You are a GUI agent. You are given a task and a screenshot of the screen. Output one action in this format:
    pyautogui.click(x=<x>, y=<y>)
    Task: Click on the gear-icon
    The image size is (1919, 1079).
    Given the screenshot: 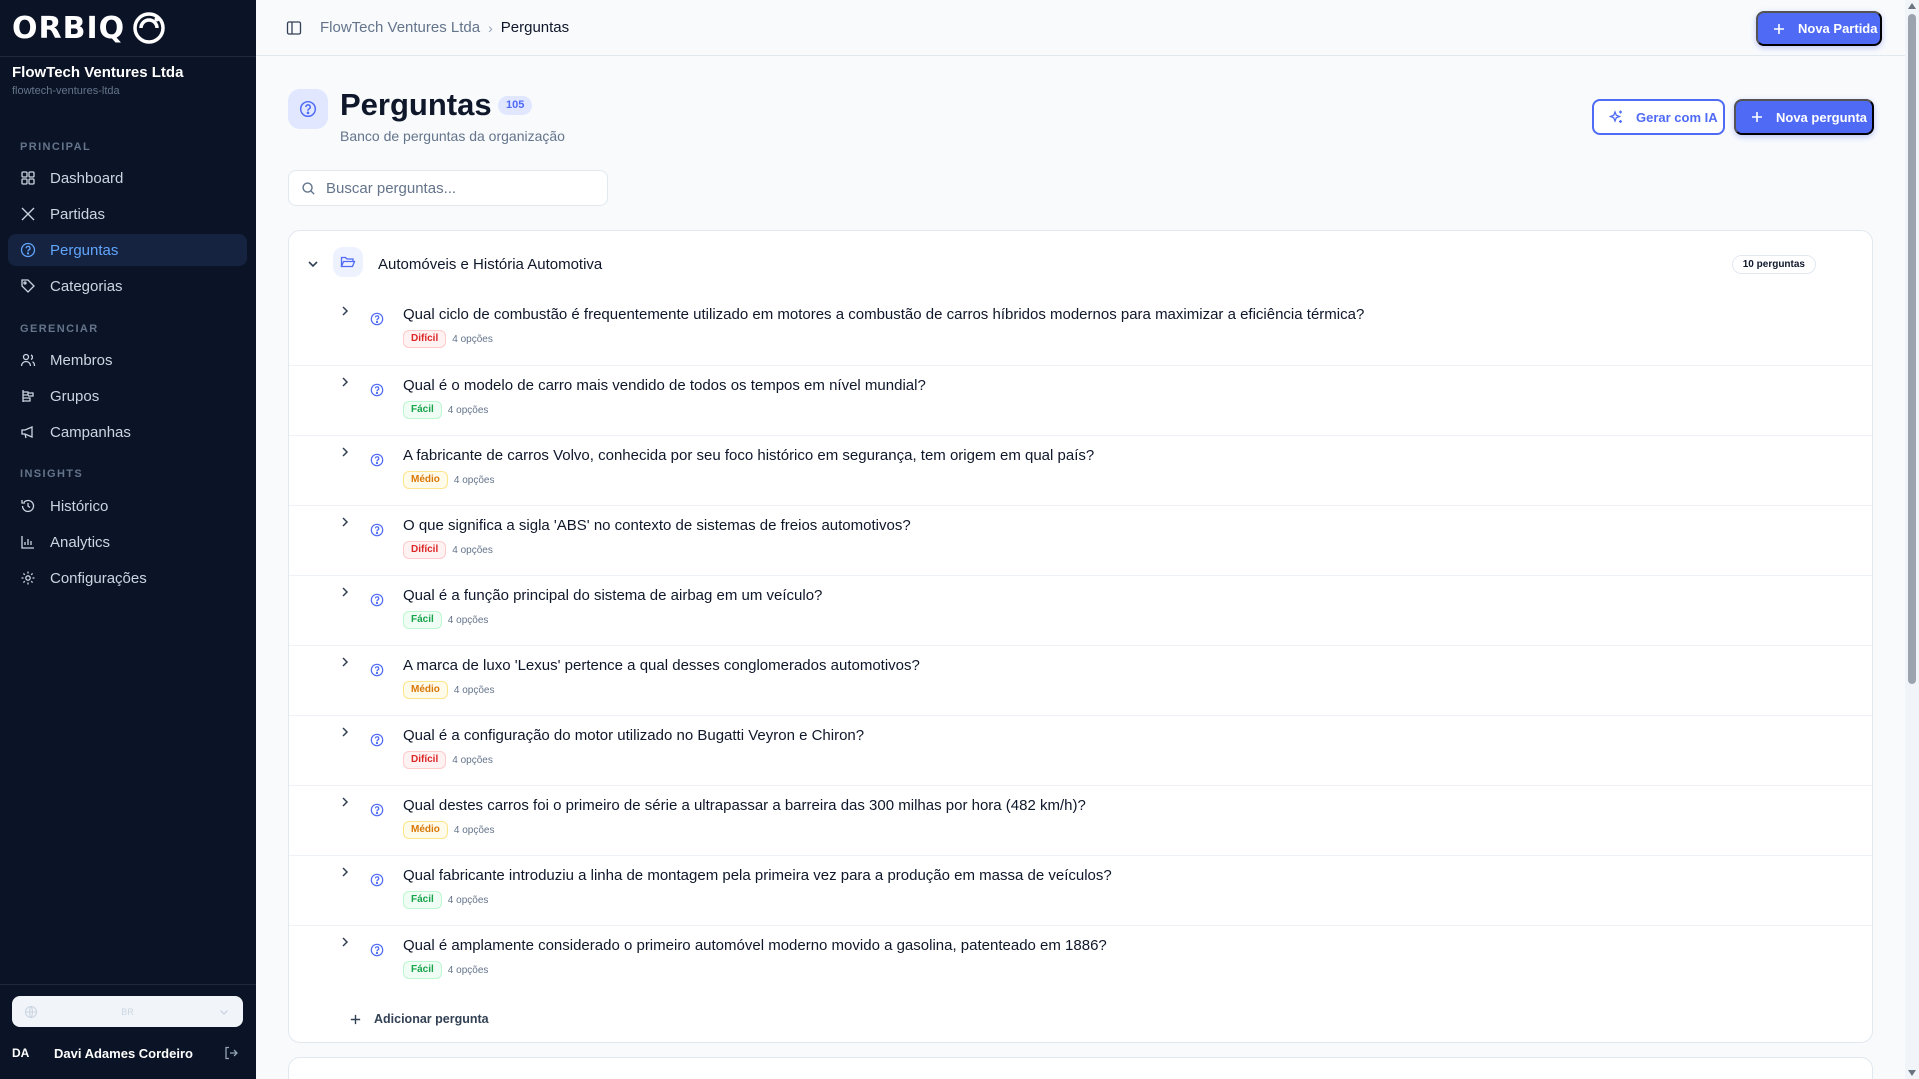 What is the action you would take?
    pyautogui.click(x=28, y=578)
    